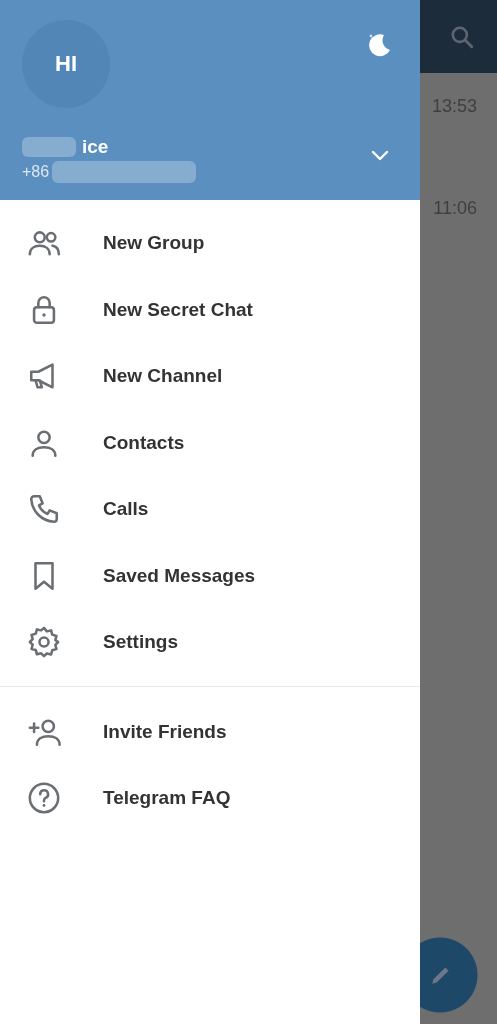  What do you see at coordinates (36, 172) in the screenshot?
I see `phone-number: +86` at bounding box center [36, 172].